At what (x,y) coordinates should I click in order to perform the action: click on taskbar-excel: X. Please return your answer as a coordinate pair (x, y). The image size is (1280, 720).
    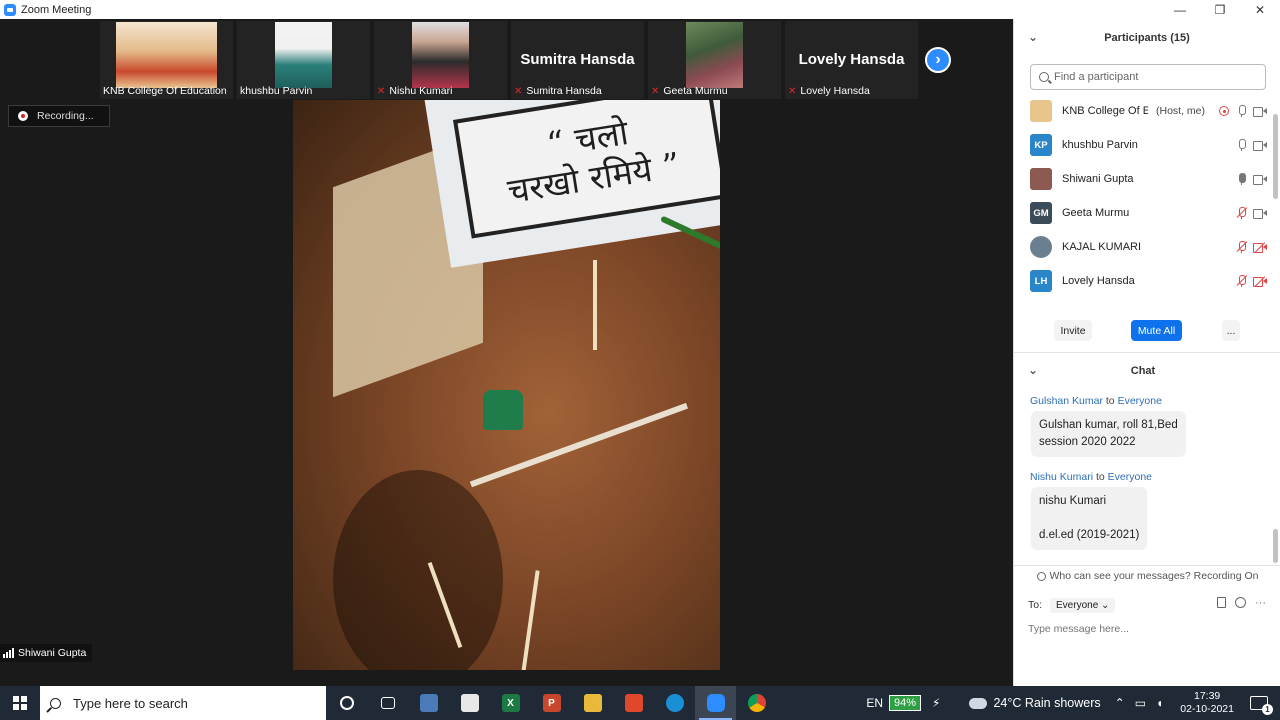
    Looking at the image, I should click on (510, 703).